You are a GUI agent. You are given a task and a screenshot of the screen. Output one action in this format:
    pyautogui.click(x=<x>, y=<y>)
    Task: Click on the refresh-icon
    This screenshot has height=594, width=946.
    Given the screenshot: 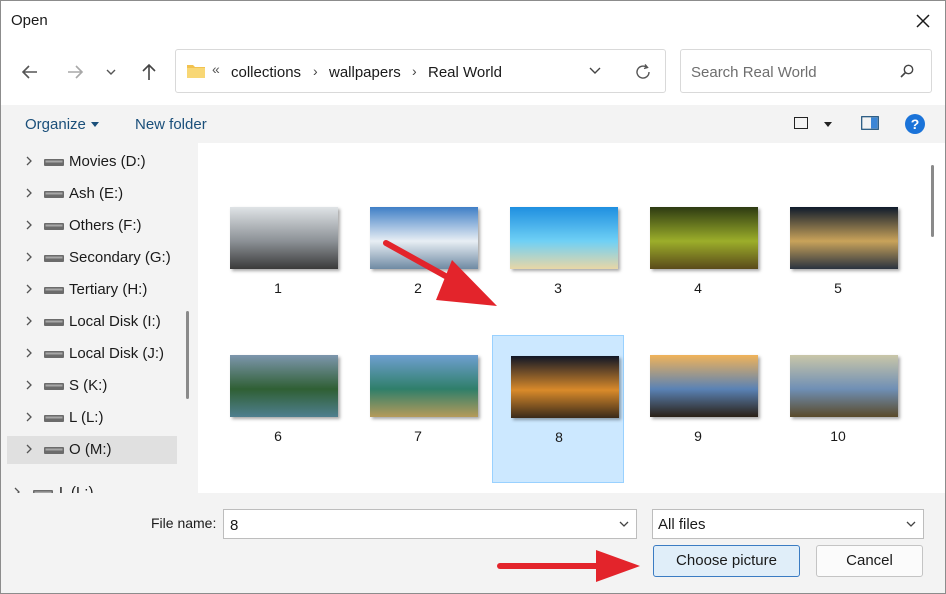 What is the action you would take?
    pyautogui.click(x=643, y=72)
    